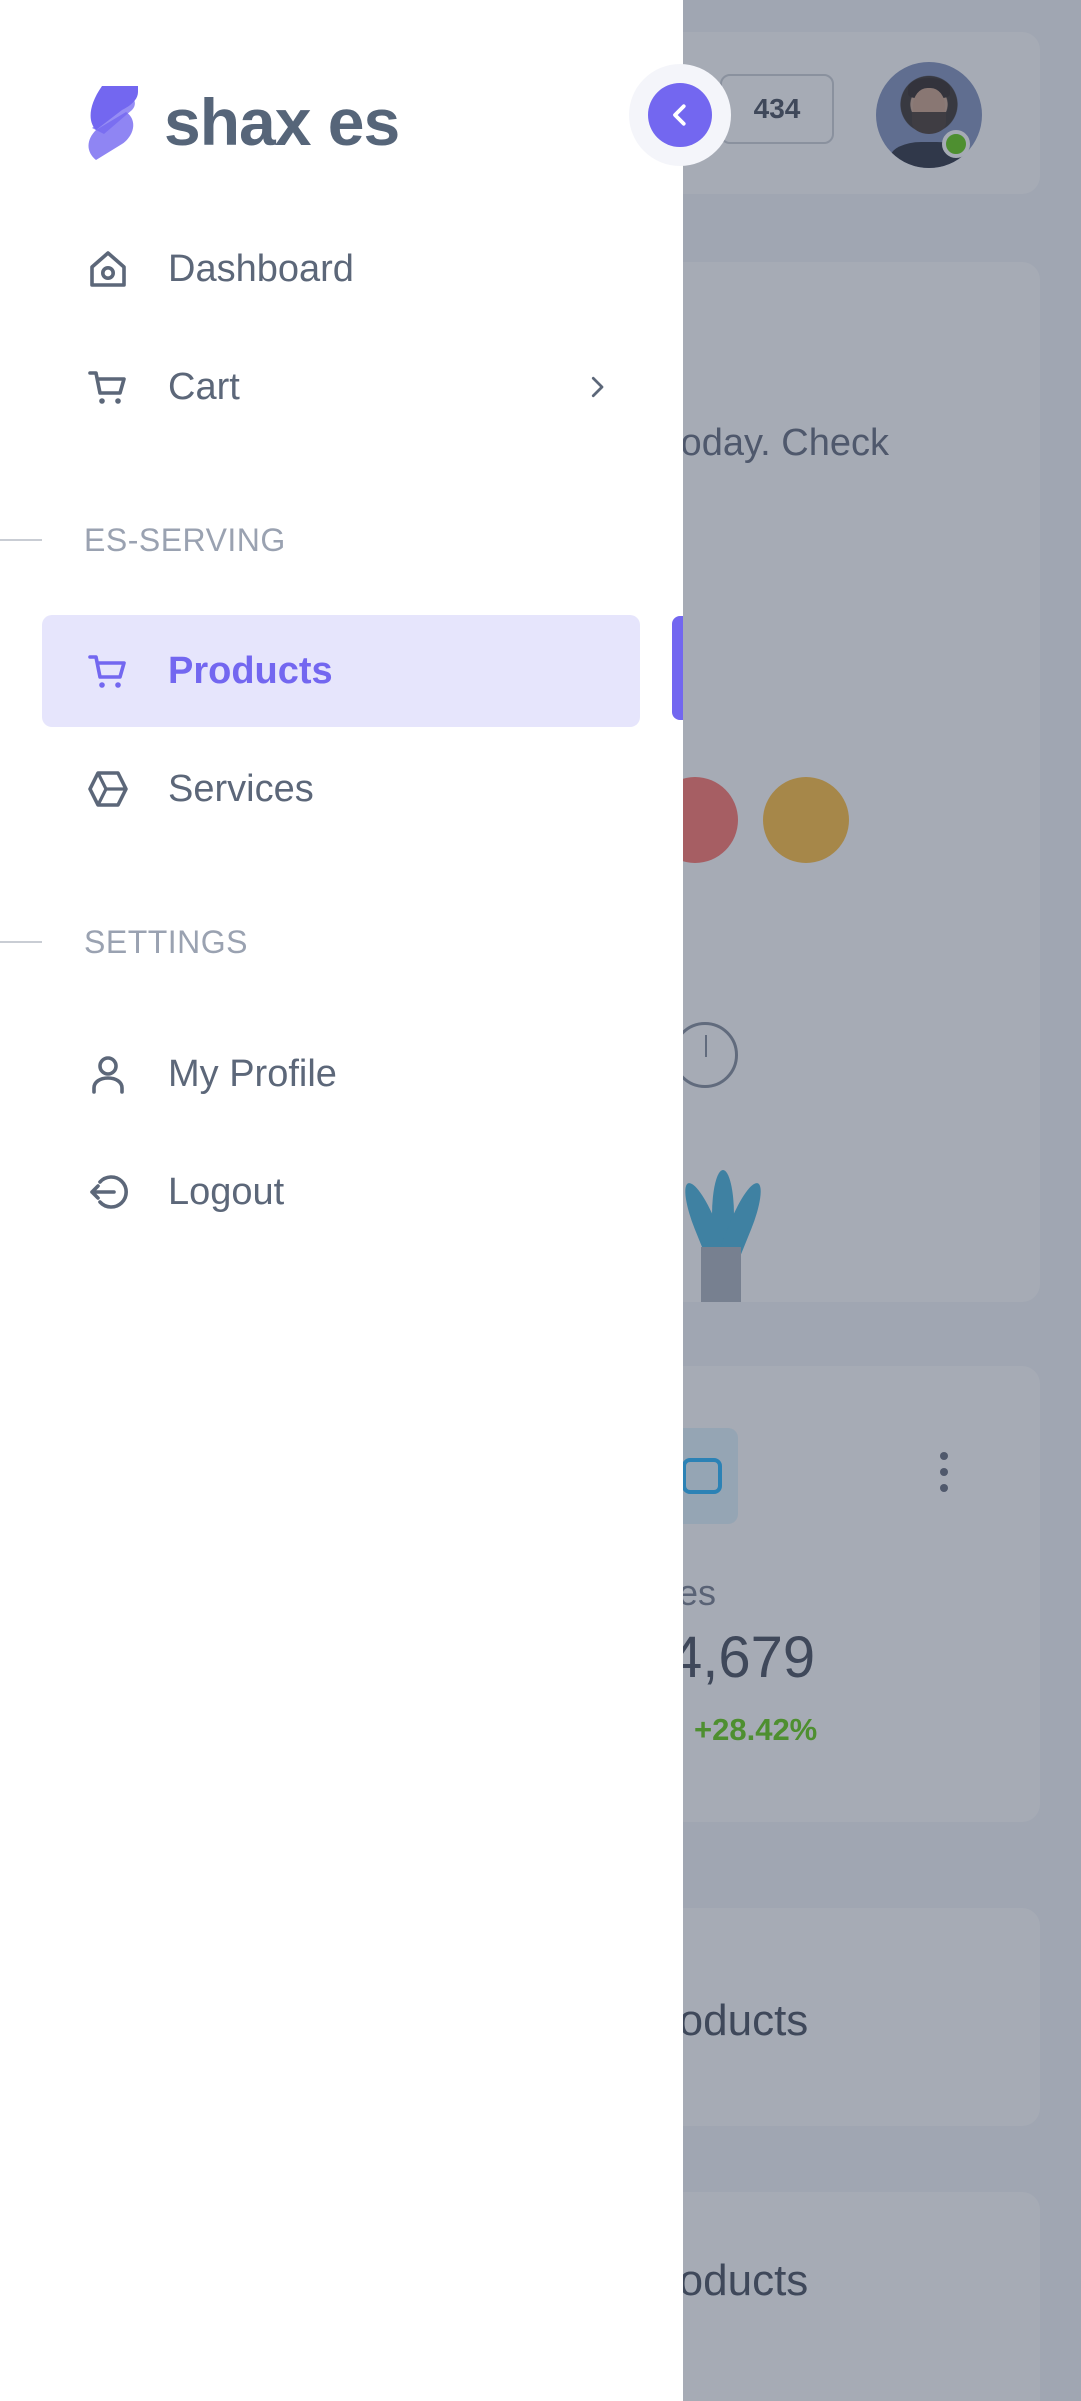 Image resolution: width=1081 pixels, height=2401 pixels. Describe the element at coordinates (241, 788) in the screenshot. I see `nav-item-label: Services` at that location.